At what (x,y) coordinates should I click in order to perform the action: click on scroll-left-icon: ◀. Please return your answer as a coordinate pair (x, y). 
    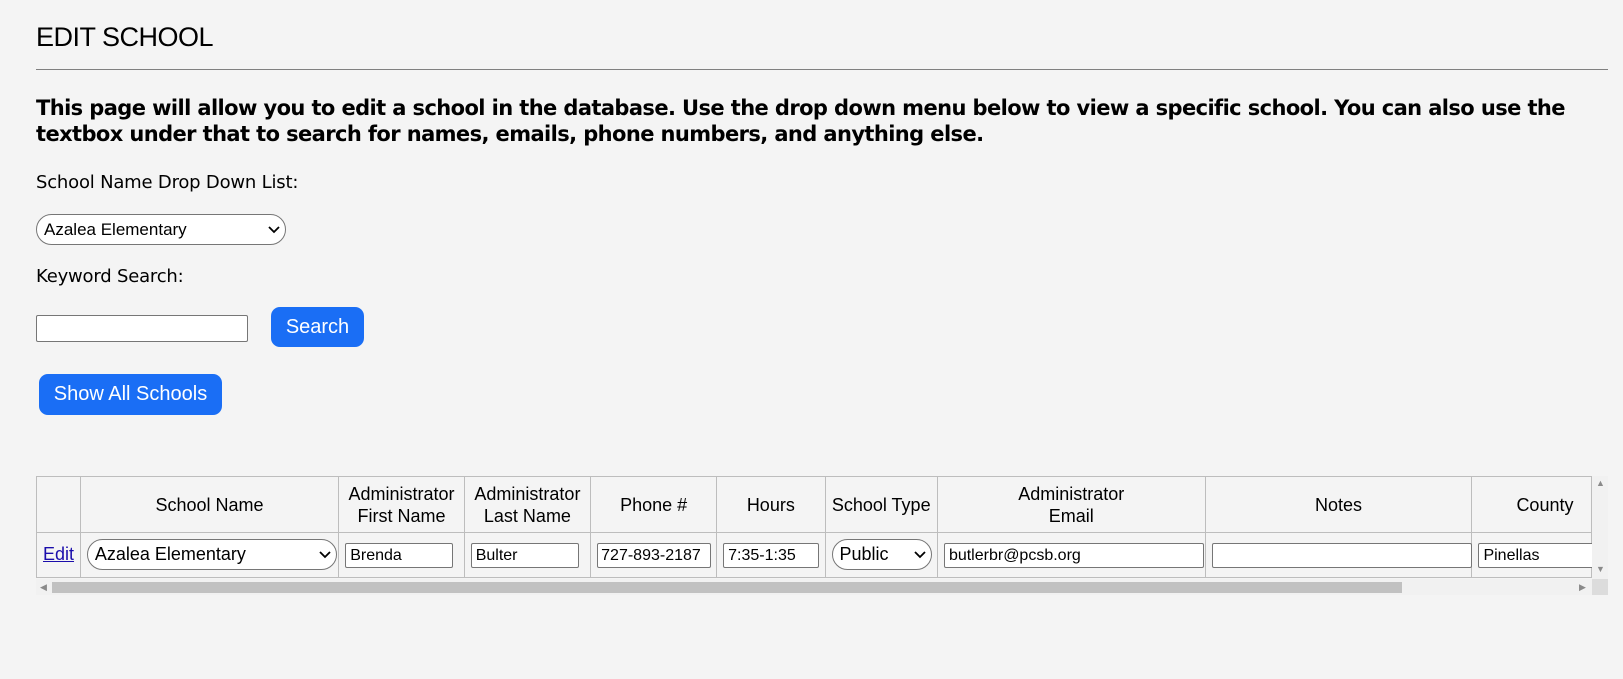
    Looking at the image, I should click on (43, 587).